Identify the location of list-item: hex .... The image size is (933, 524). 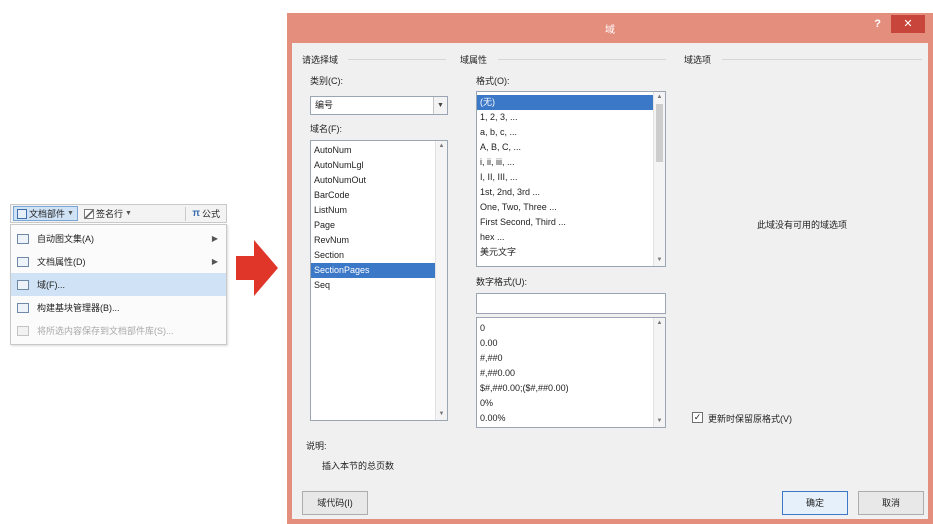
(571, 237).